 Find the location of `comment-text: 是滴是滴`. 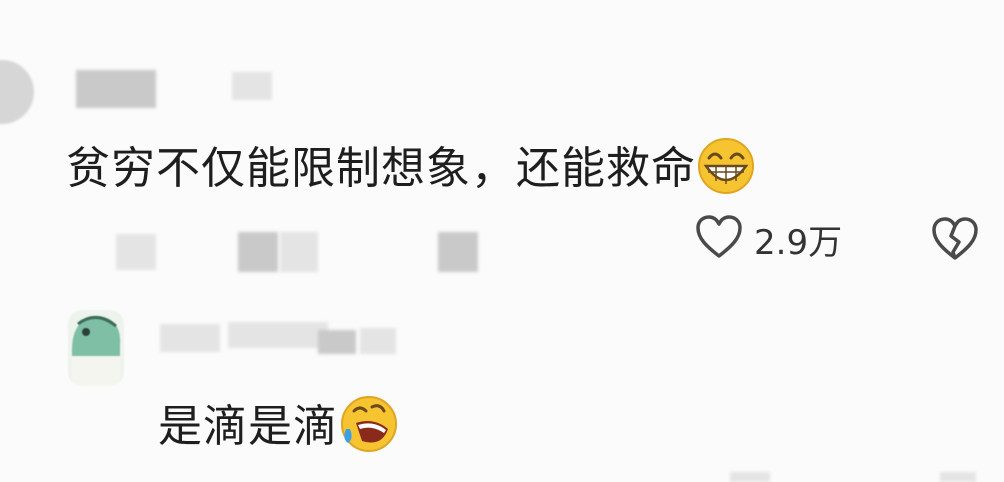

comment-text: 是滴是滴 is located at coordinates (279, 428).